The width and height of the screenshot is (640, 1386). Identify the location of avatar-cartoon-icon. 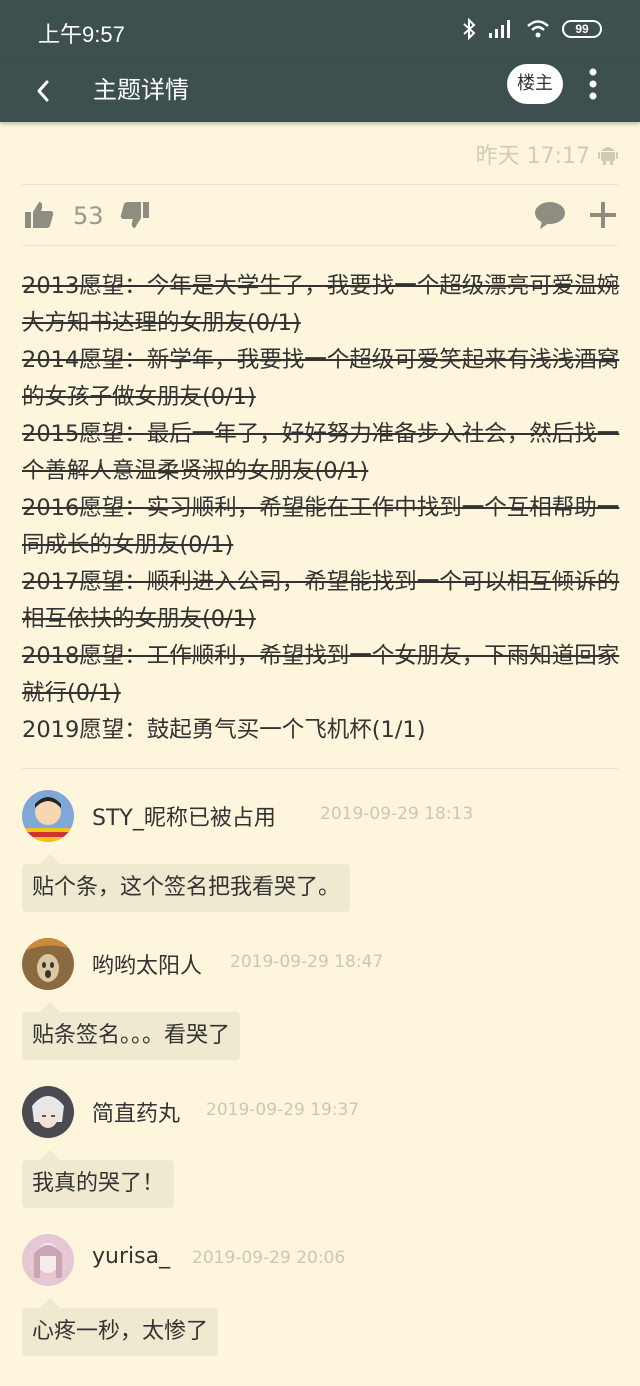
(48, 816).